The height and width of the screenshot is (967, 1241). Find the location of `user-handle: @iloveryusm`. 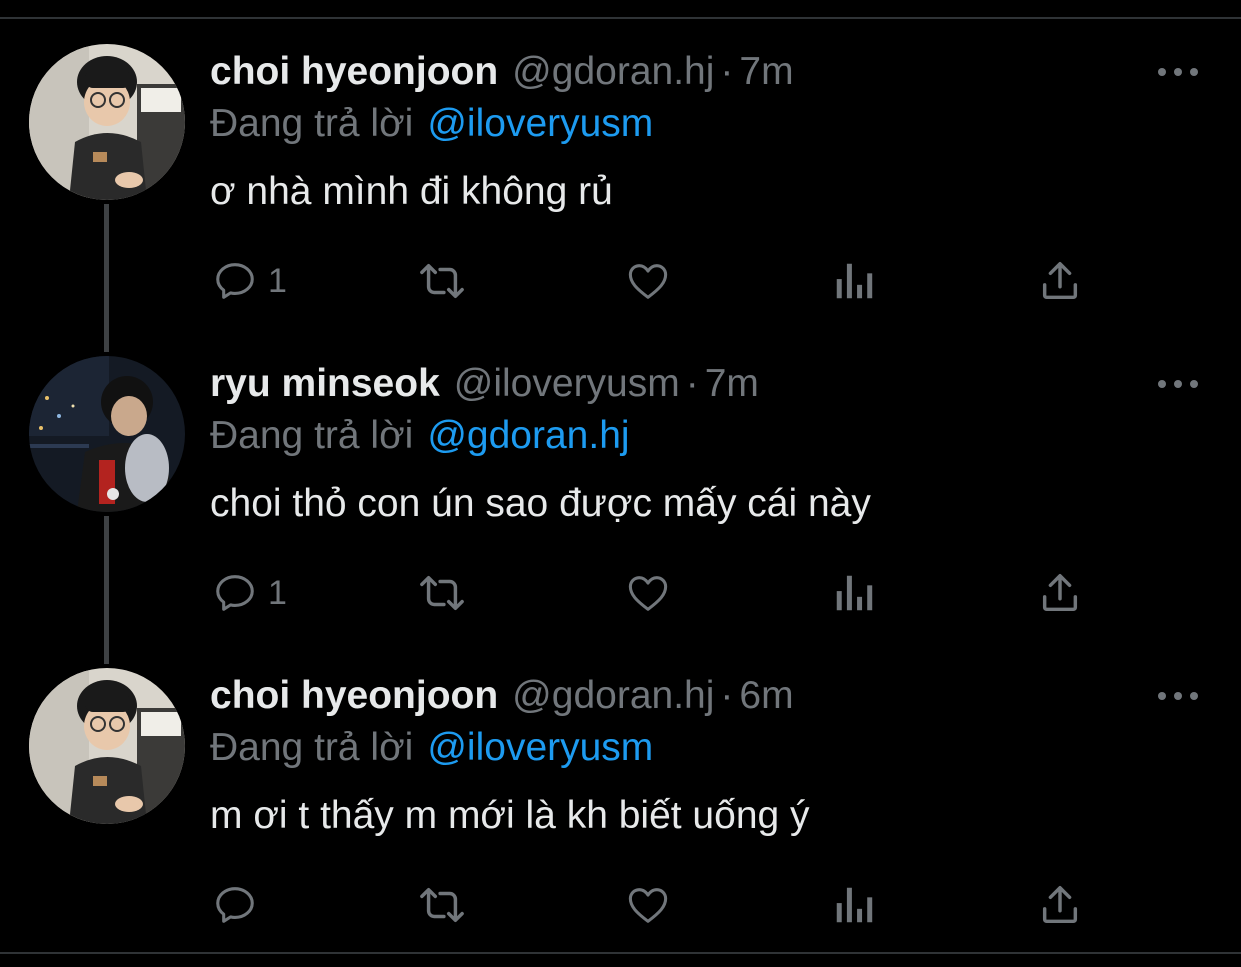

user-handle: @iloveryusm is located at coordinates (567, 383).